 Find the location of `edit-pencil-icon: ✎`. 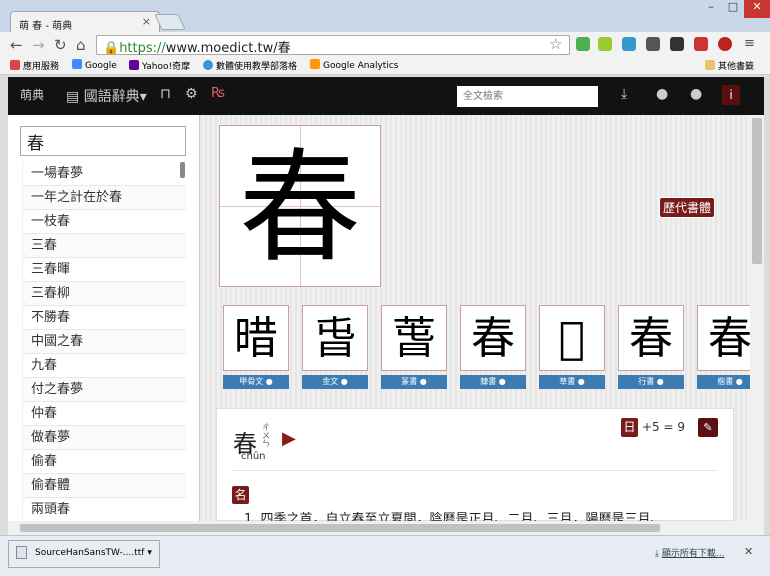

edit-pencil-icon: ✎ is located at coordinates (708, 427).